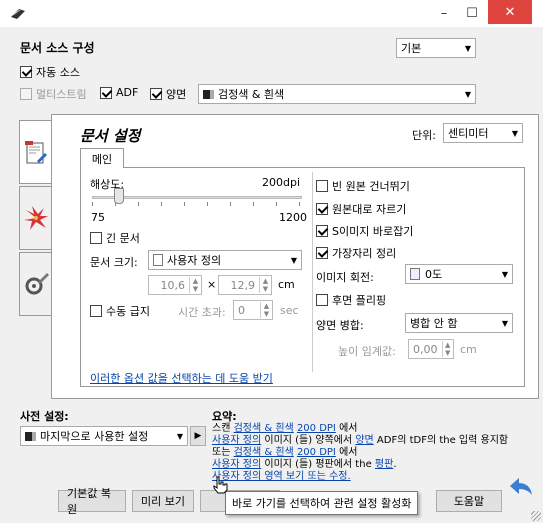 This screenshot has width=543, height=523. Describe the element at coordinates (436, 48) in the screenshot. I see `preset-config-select: 기본 ▼` at that location.